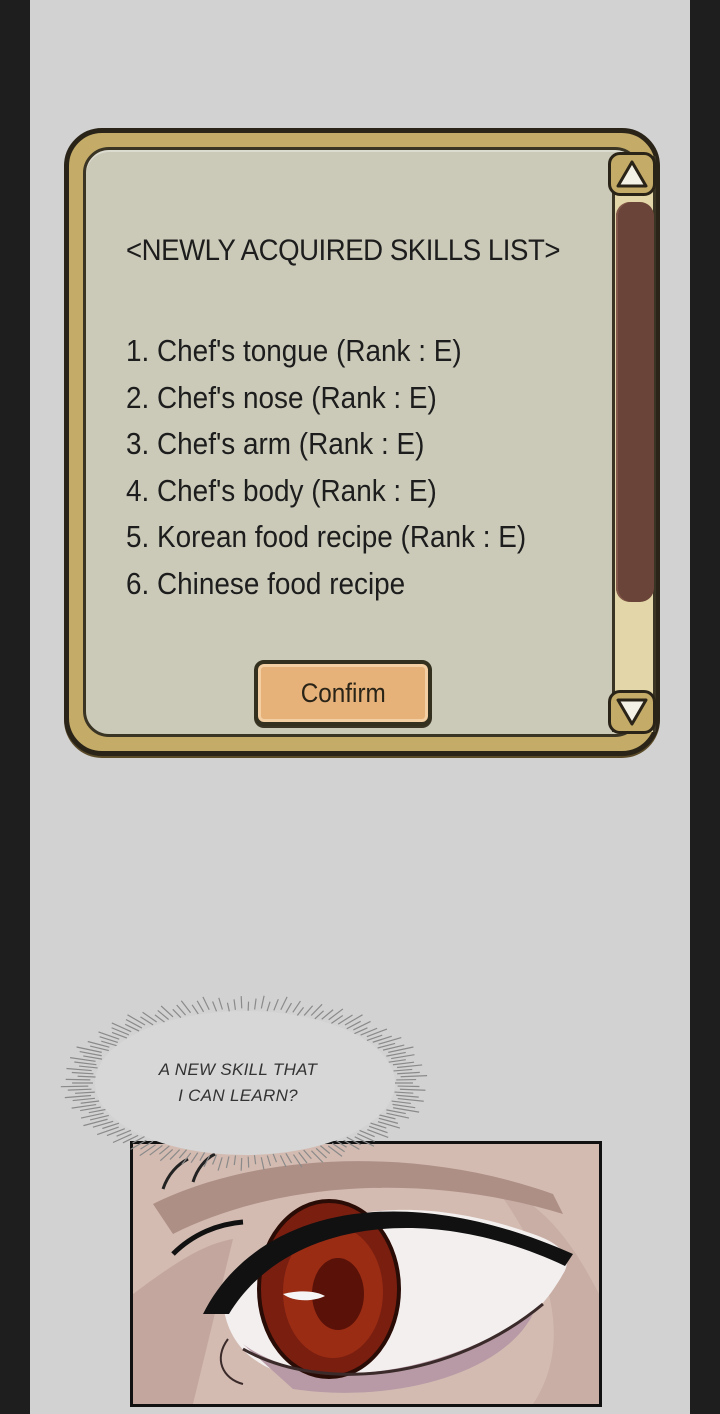  I want to click on skills-window-title: <NEWLY ACQUIRED SKILLS LIST>, so click(343, 250).